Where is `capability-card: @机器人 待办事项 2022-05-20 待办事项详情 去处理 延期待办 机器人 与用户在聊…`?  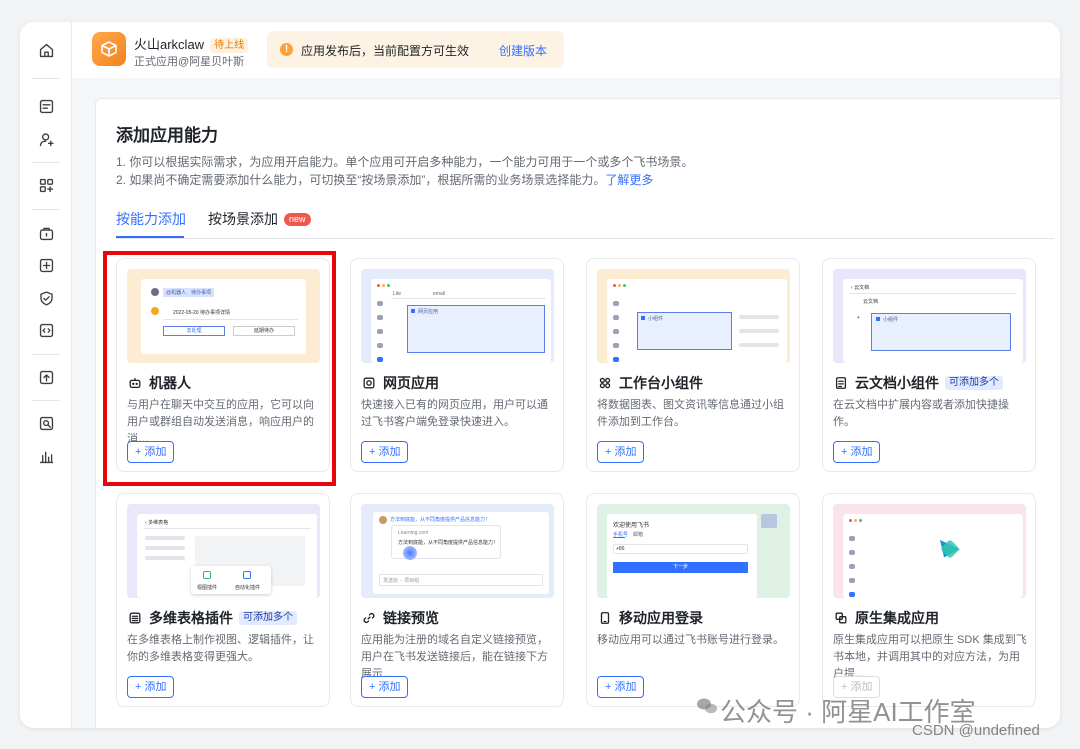
capability-card: @机器人 待办事项 2022-05-20 待办事项详情 去处理 延期待办 机器人 与用户在聊… is located at coordinates (223, 365).